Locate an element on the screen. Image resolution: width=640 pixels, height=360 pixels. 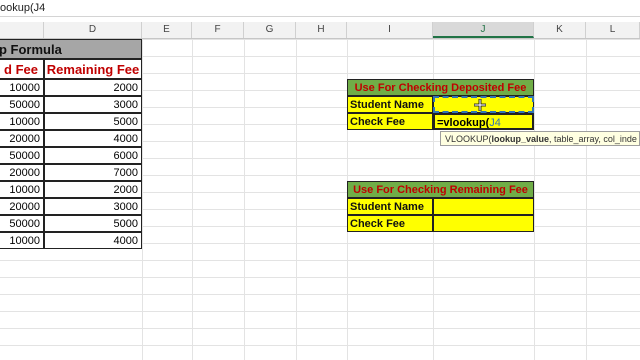
remaining-student-name-label: Student Name is located at coordinates (390, 206).